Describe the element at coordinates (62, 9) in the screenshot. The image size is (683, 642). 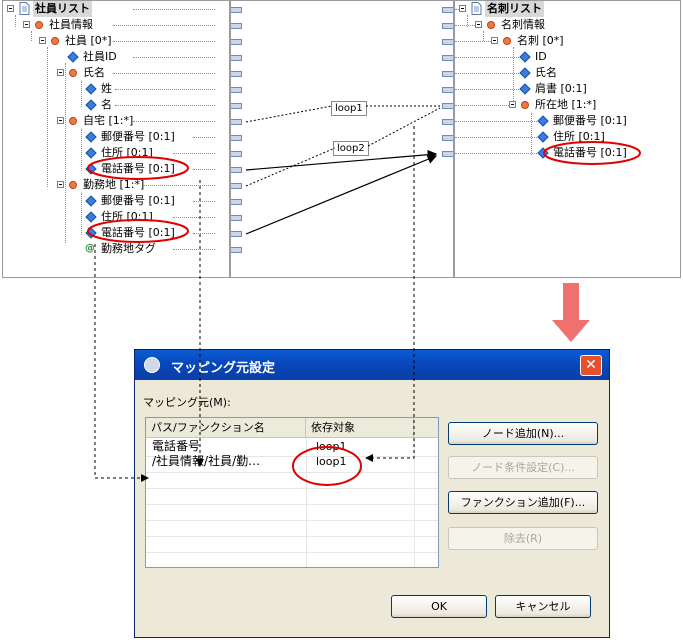
I see `root-label: 社員リスト` at that location.